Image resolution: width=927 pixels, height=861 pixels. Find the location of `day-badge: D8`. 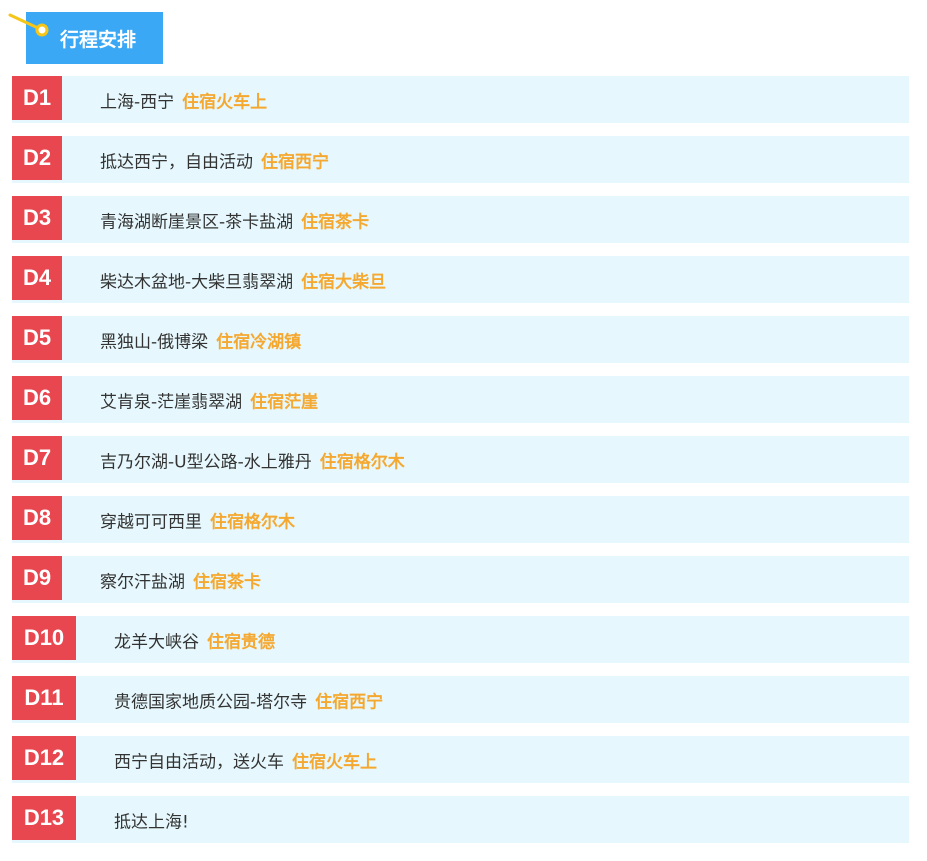

day-badge: D8 is located at coordinates (37, 518).